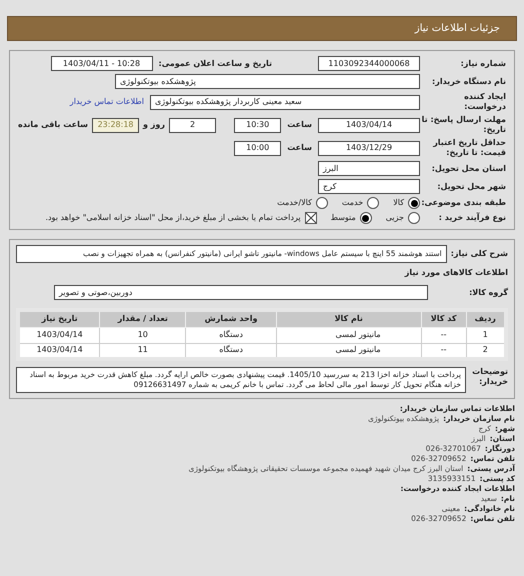 The image size is (524, 576). I want to click on table-cell: 11, so click(143, 351).